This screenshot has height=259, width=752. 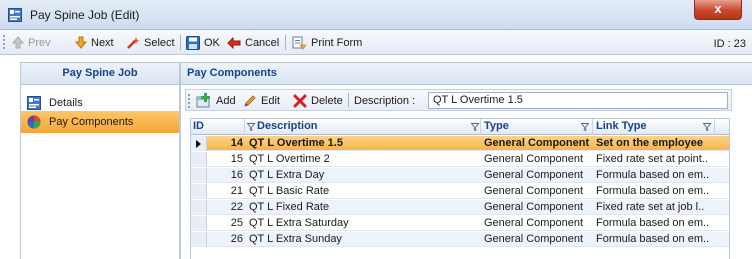 I want to click on cell-link-type: Set on the employee, so click(x=649, y=143).